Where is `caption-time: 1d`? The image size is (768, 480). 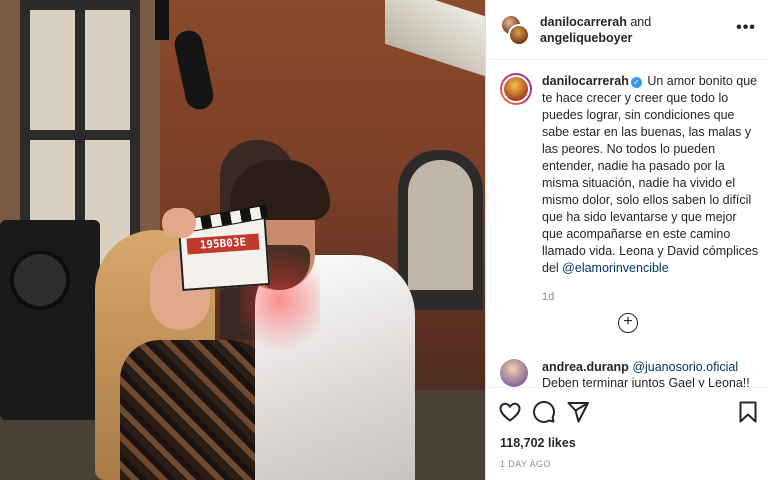 caption-time: 1d is located at coordinates (548, 297).